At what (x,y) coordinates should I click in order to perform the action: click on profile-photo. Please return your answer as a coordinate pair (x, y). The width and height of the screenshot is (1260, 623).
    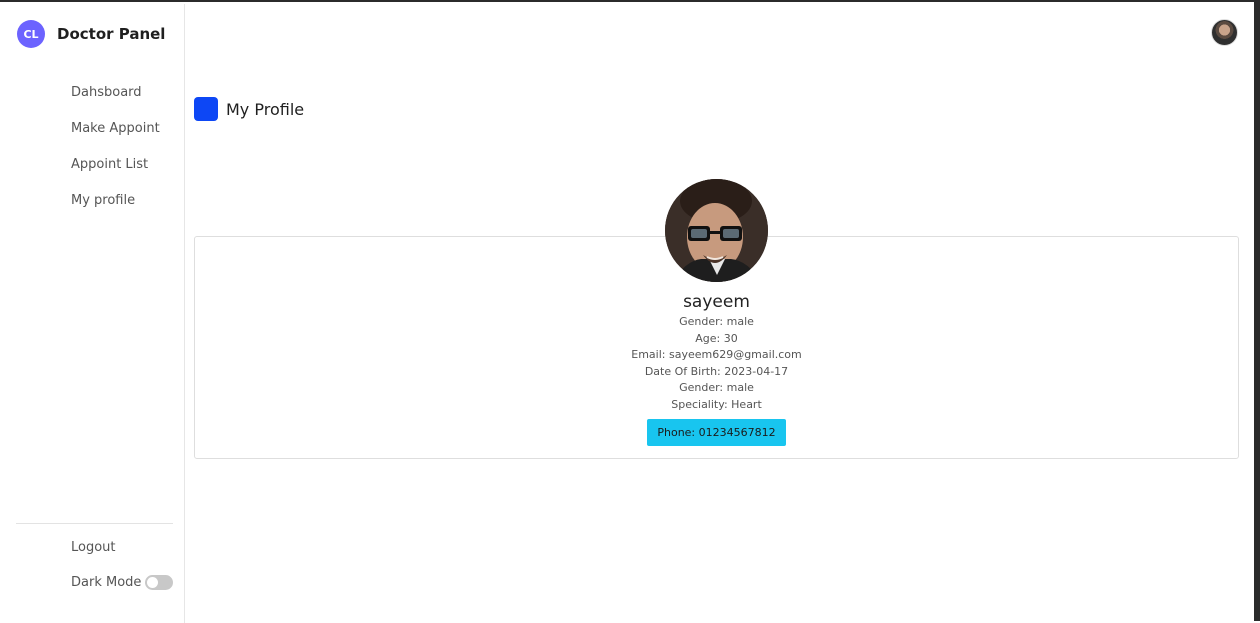
    Looking at the image, I should click on (716, 230).